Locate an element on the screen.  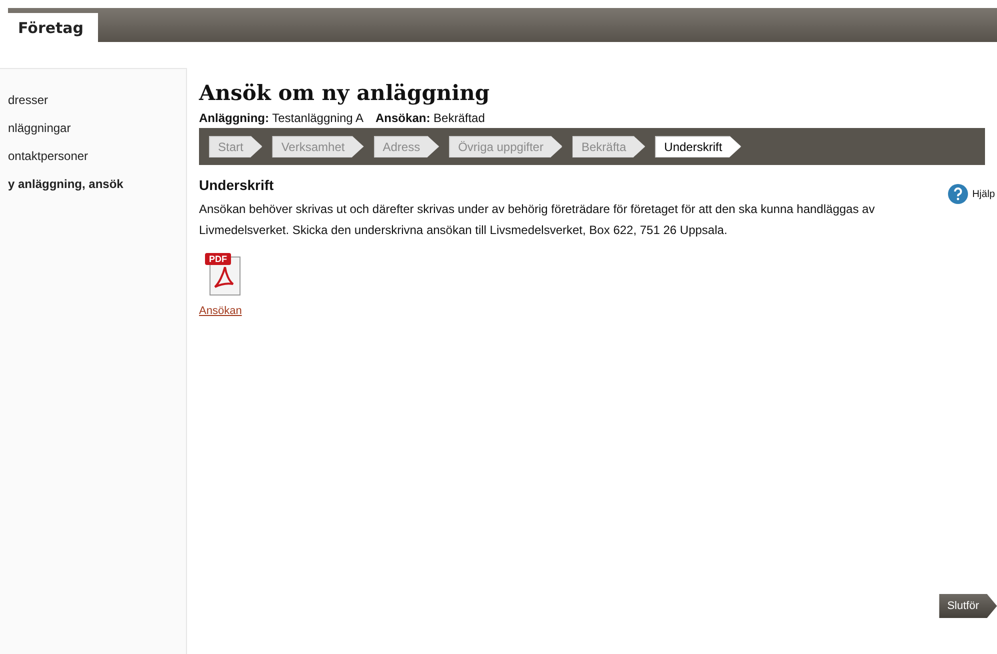
help-link: Hjälp is located at coordinates (971, 194).